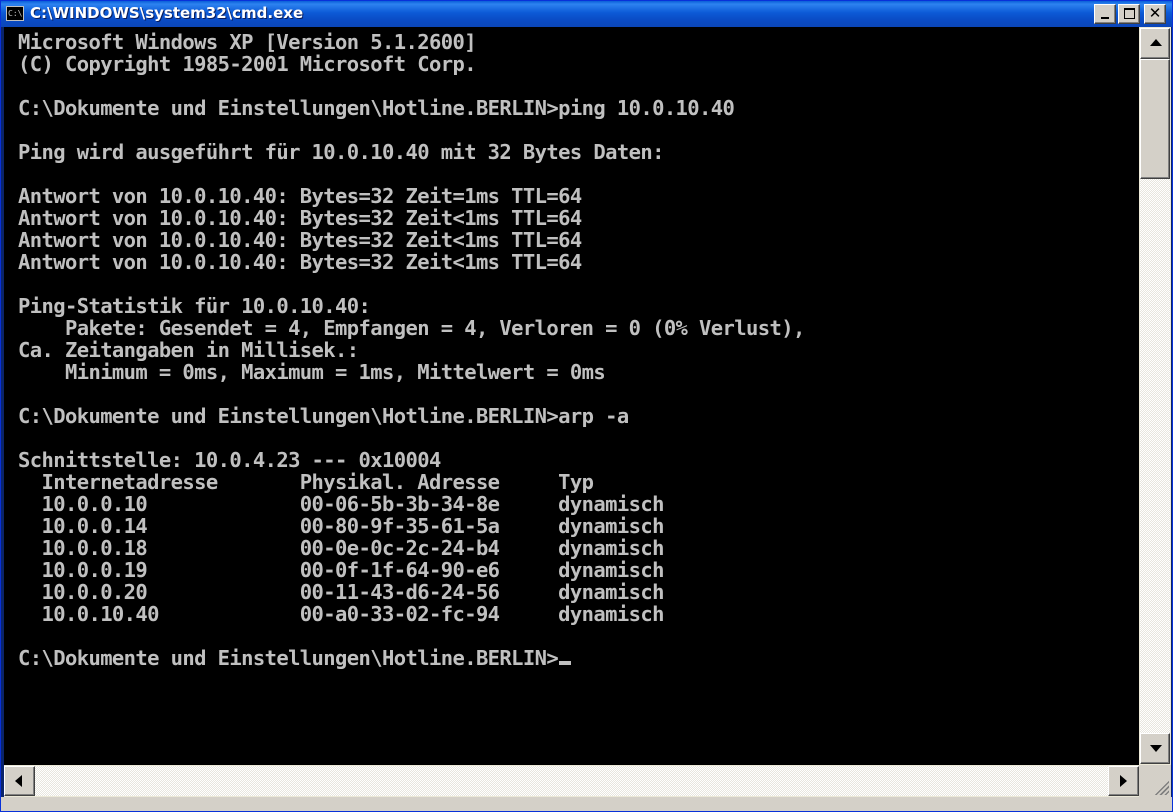  What do you see at coordinates (306, 482) in the screenshot?
I see `console-line: Internetadresse Physikal. Adresse Typ` at bounding box center [306, 482].